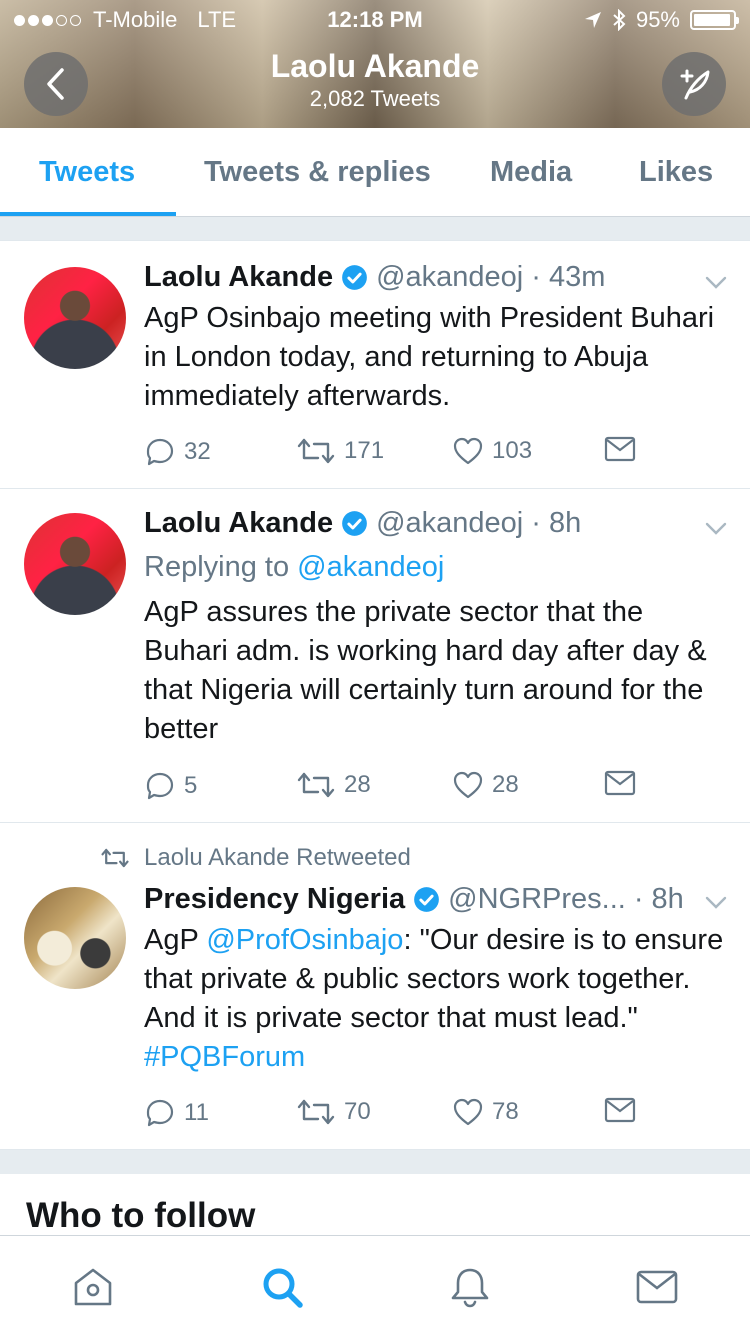 The width and height of the screenshot is (750, 1334). What do you see at coordinates (714, 20) in the screenshot?
I see `battery-icon` at bounding box center [714, 20].